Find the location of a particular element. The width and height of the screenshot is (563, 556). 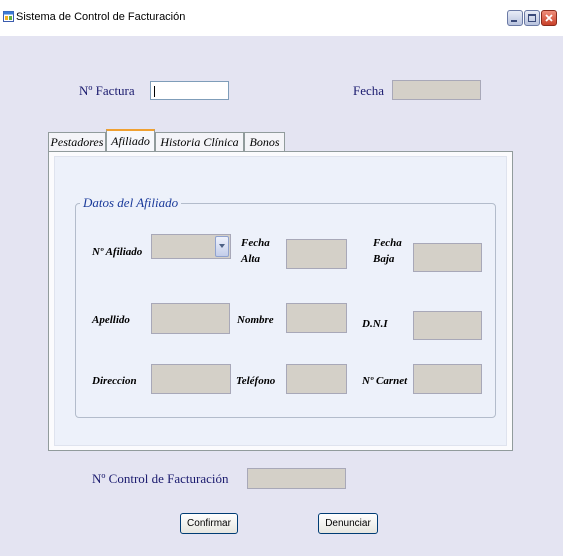

minimize-icon is located at coordinates (514, 21).